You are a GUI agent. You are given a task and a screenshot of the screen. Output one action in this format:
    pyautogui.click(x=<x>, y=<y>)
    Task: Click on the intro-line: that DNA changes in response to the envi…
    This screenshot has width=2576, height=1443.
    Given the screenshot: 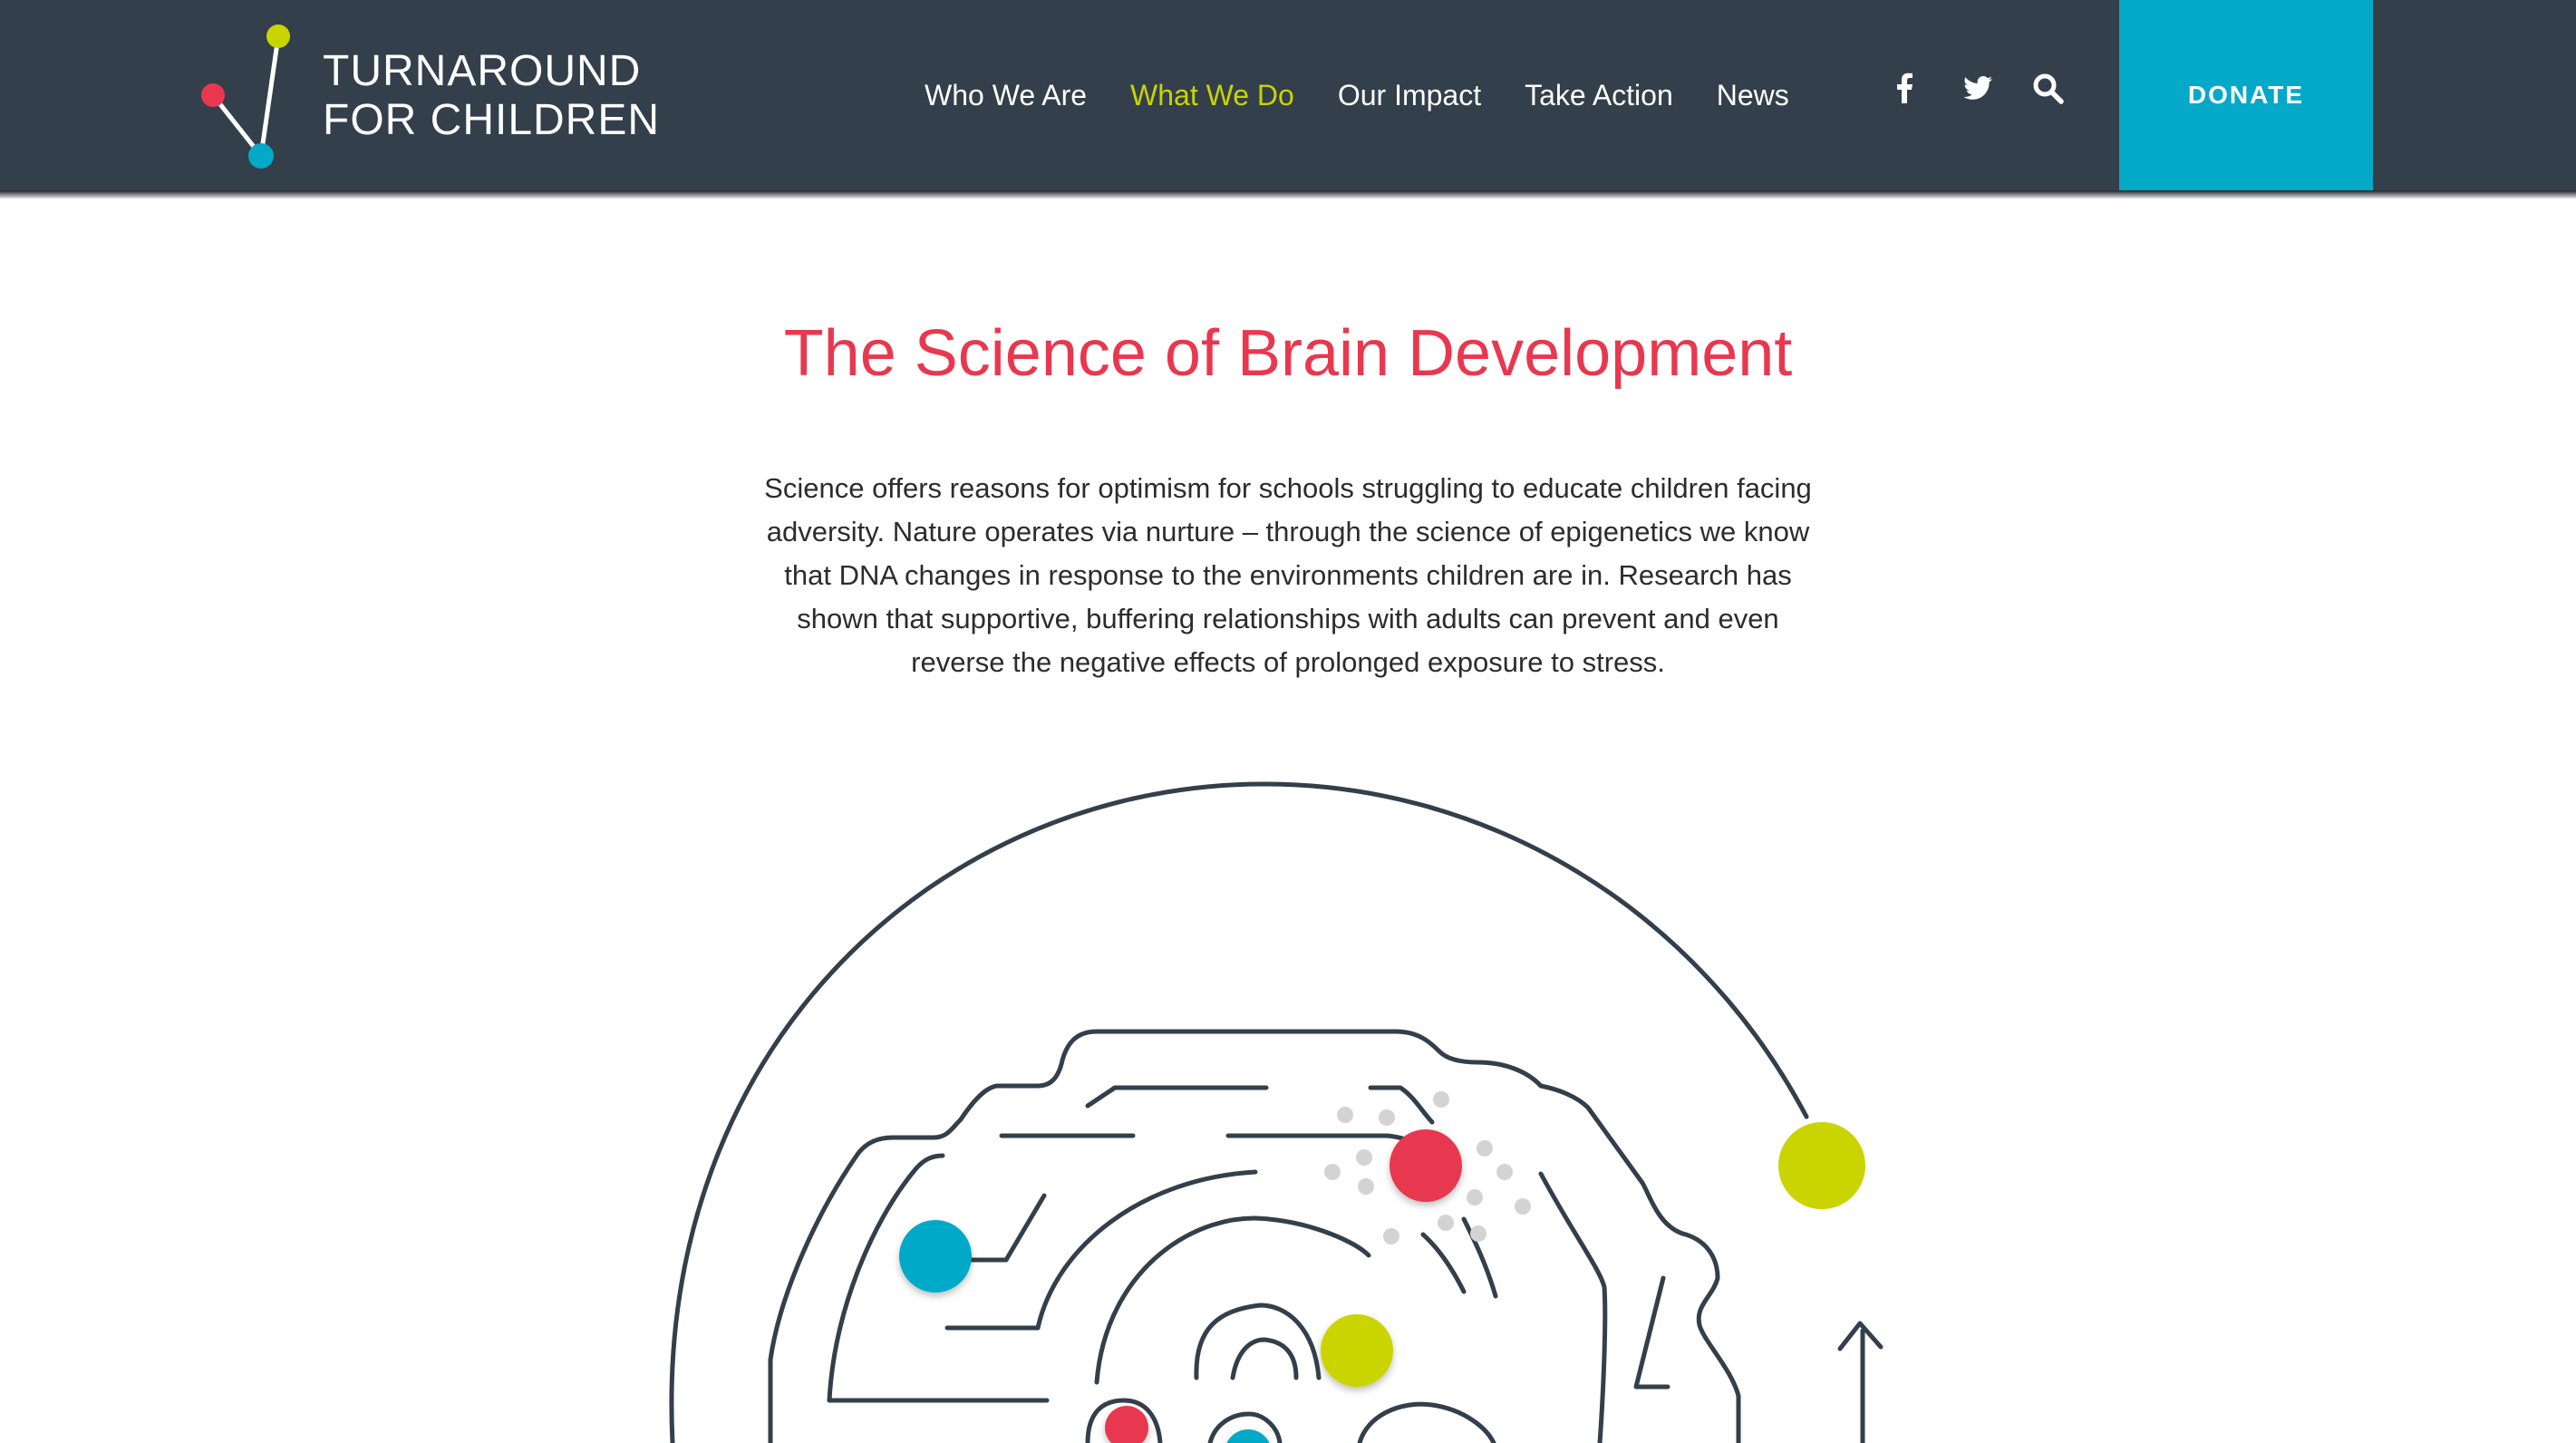 What is the action you would take?
    pyautogui.click(x=1288, y=575)
    